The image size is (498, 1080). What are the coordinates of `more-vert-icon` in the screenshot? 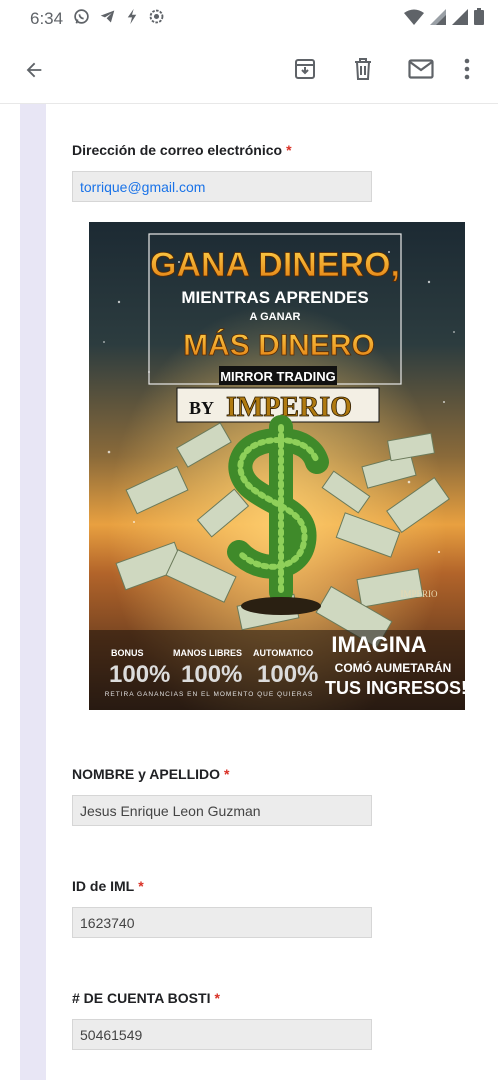 It's located at (467, 71).